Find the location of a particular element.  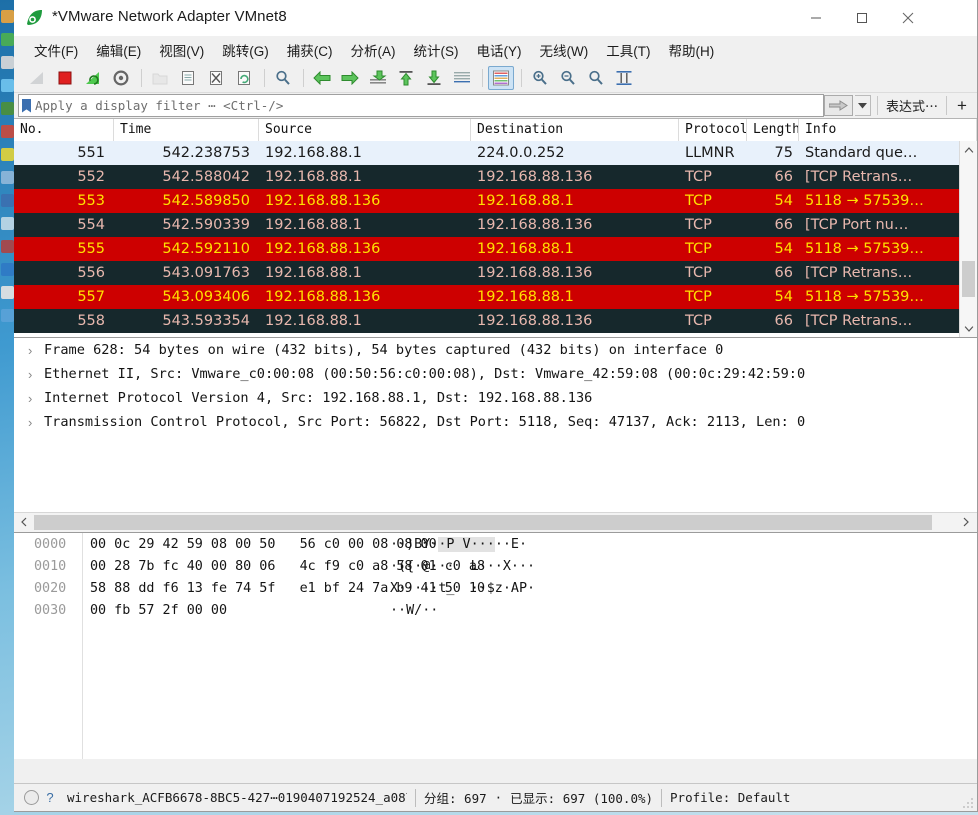

menu-view: 视图(V) is located at coordinates (181, 50).